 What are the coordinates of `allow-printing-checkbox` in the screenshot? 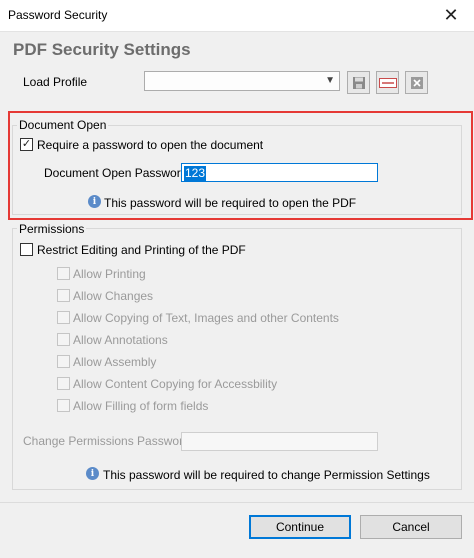 It's located at (63, 273).